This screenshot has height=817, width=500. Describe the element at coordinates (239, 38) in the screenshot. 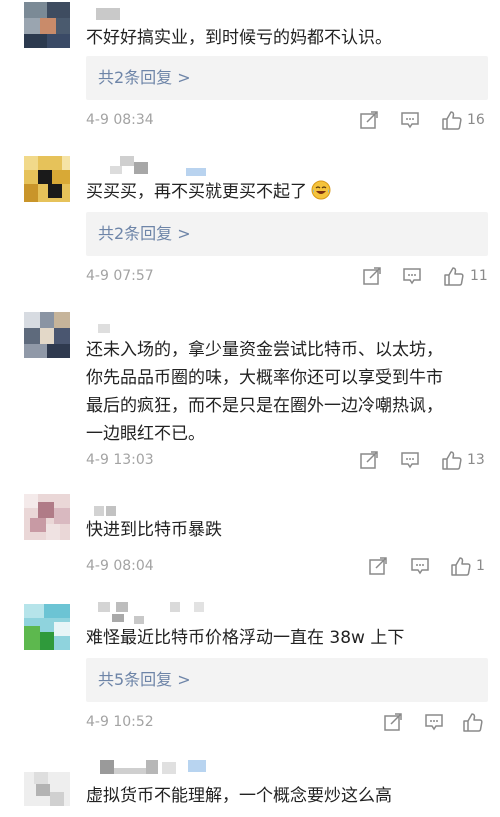

I see `comment-text: 不好好搞实业，到时候亏的妈都不认识。` at that location.